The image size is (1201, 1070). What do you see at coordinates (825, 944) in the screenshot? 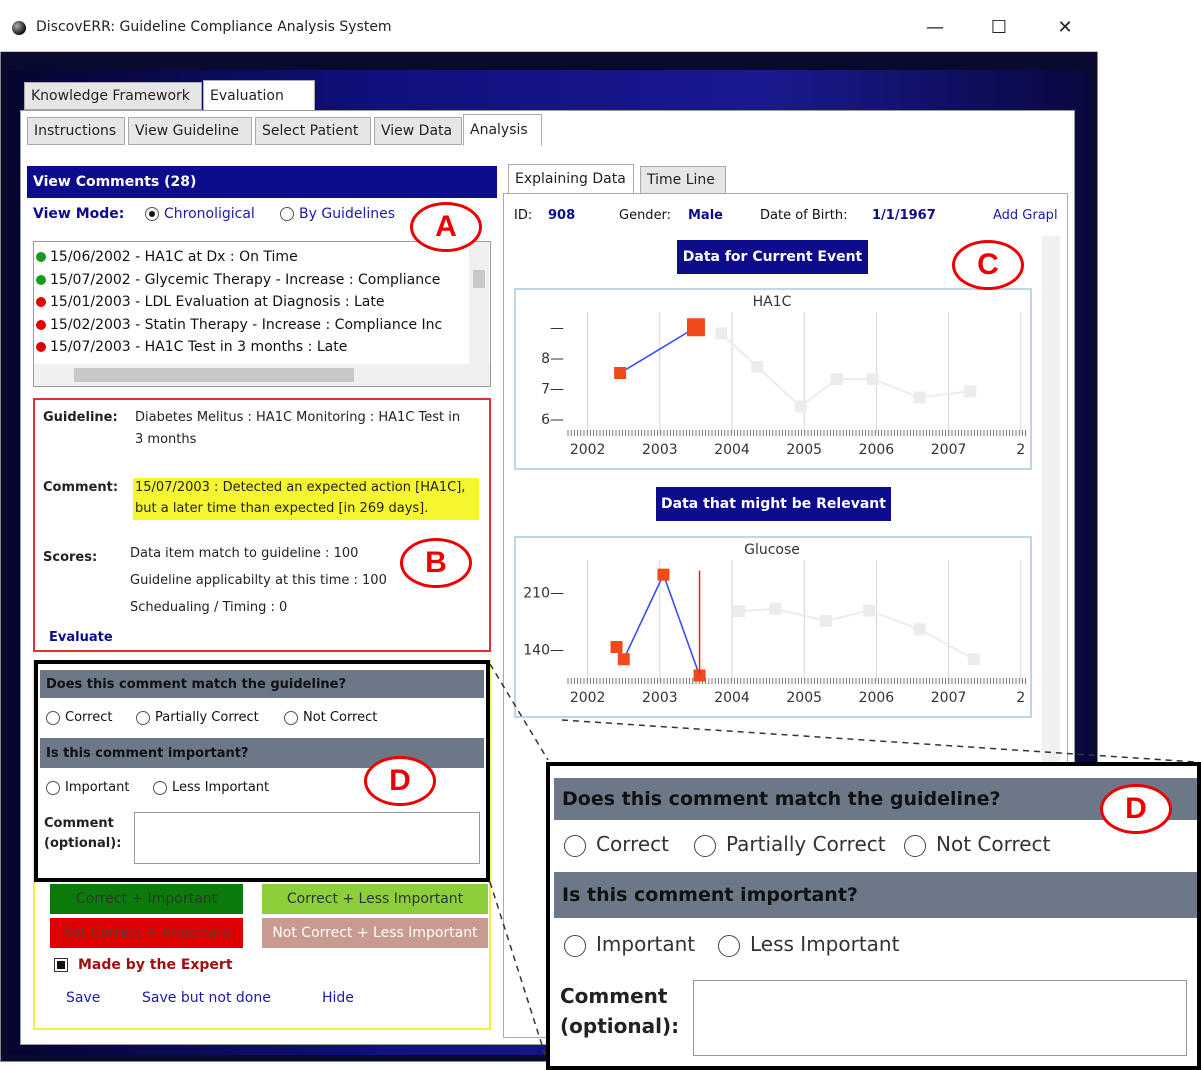
I see `option-label: Less Important` at bounding box center [825, 944].